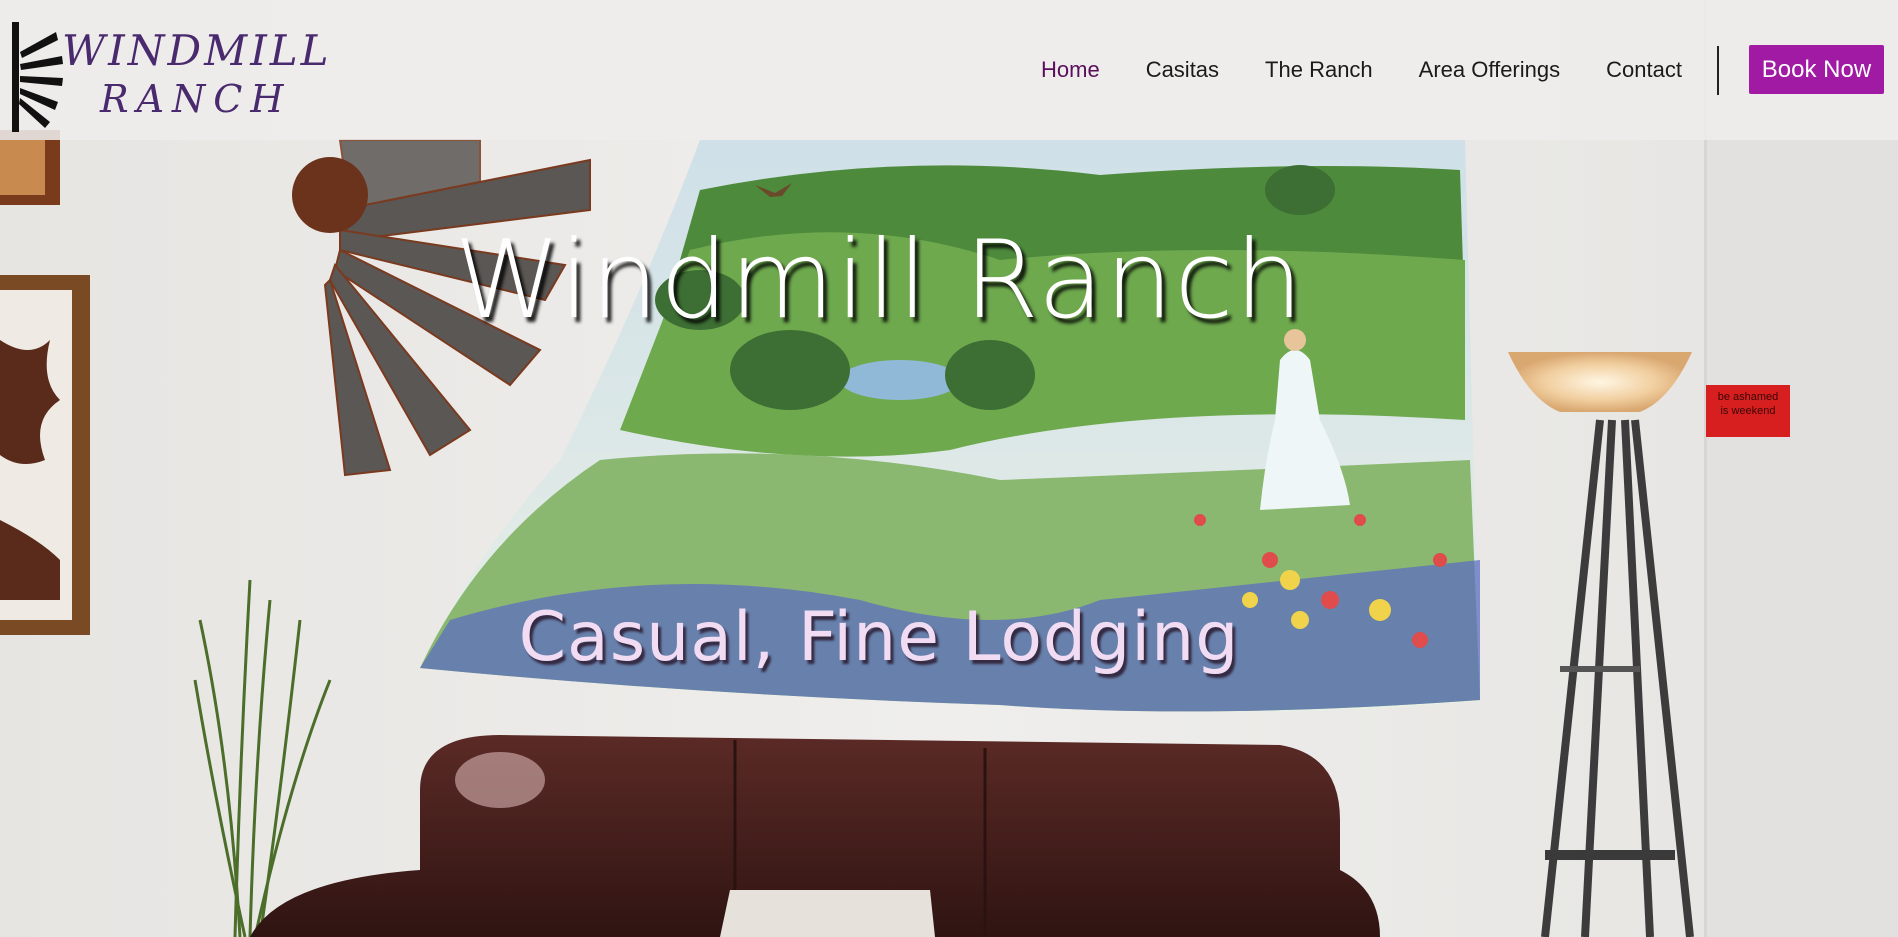 The width and height of the screenshot is (1898, 937). What do you see at coordinates (1070, 70) in the screenshot?
I see `nav-item-home: Home` at bounding box center [1070, 70].